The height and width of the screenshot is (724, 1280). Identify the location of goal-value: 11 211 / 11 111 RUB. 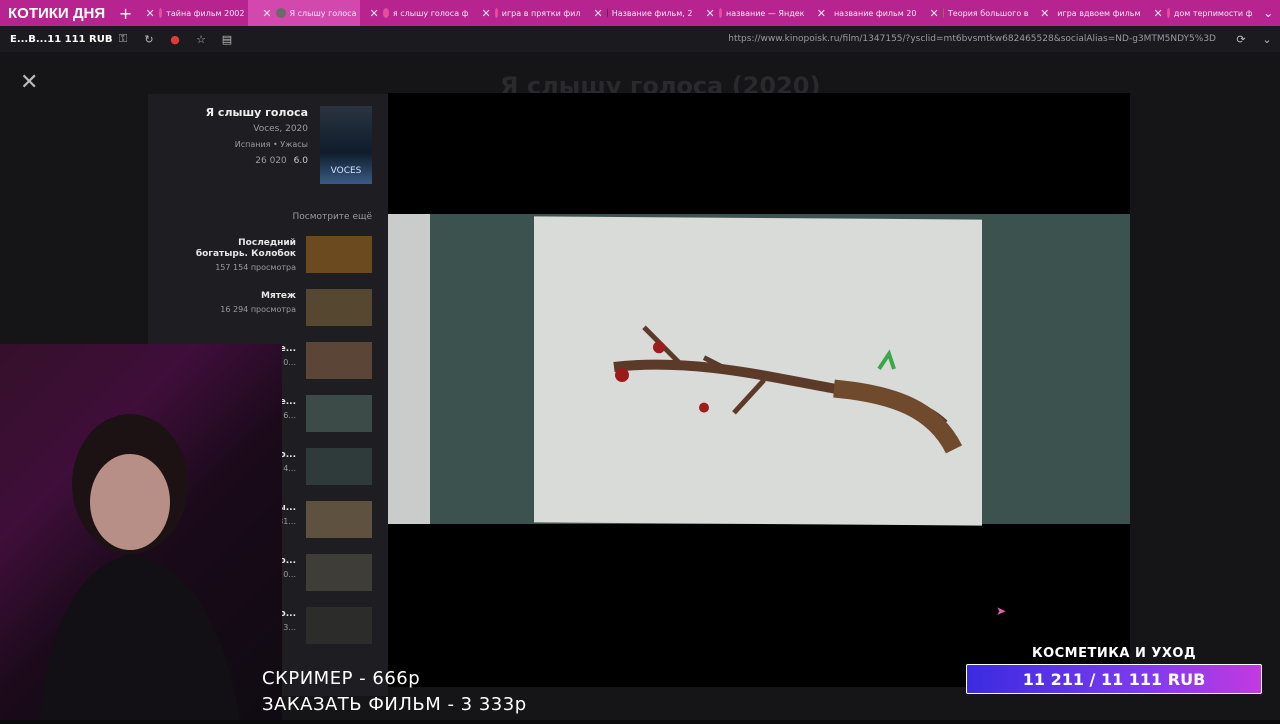
(1114, 679).